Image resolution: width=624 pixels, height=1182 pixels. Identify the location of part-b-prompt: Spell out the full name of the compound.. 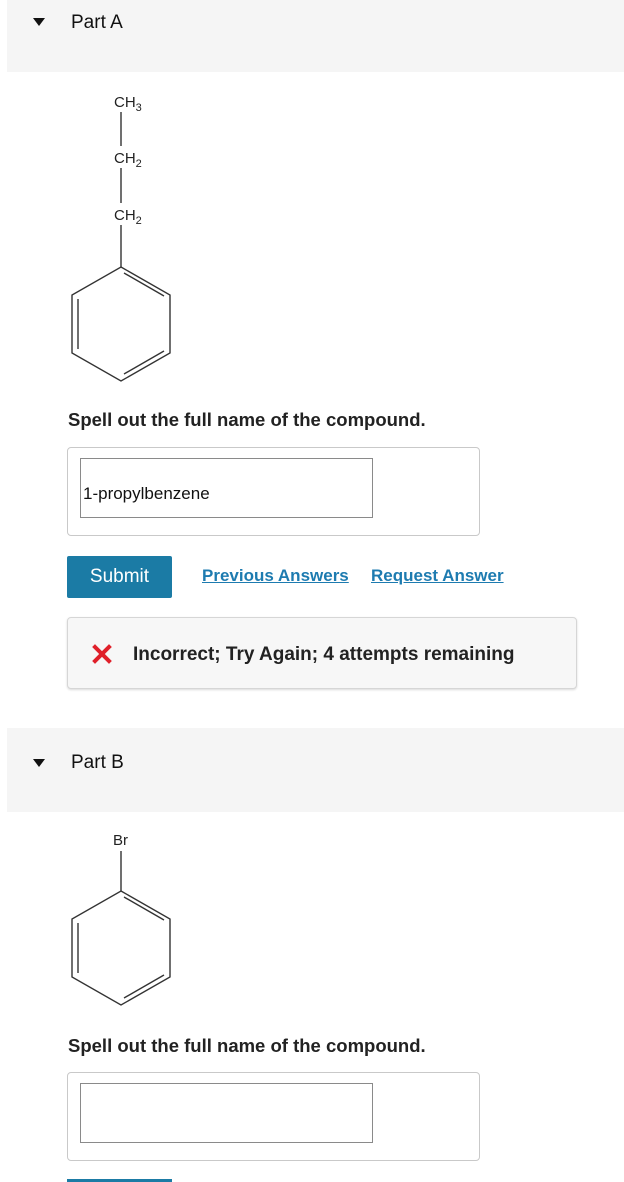
(247, 1045).